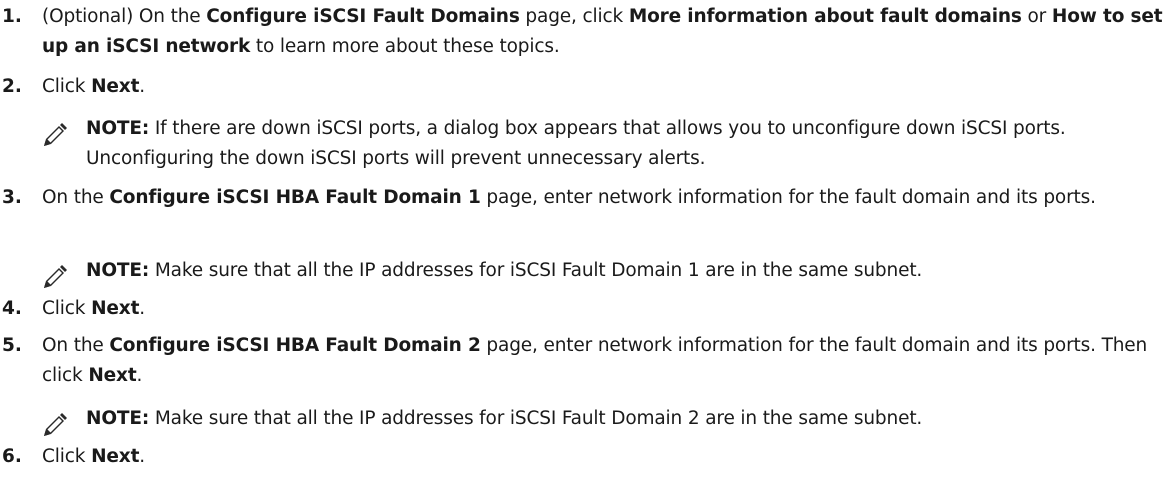  What do you see at coordinates (124, 16) in the screenshot?
I see `text-run: (Optional) On the` at bounding box center [124, 16].